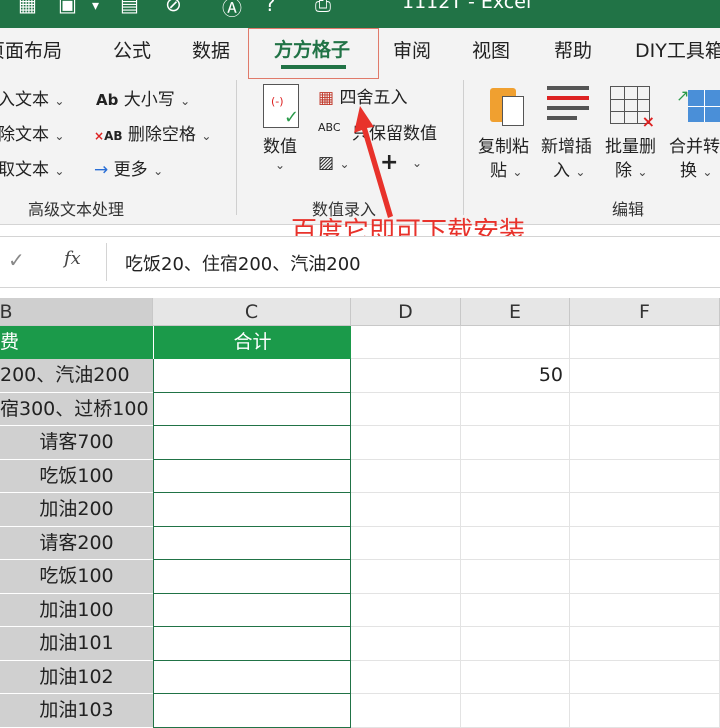 The width and height of the screenshot is (720, 728). Describe the element at coordinates (173, 8) in the screenshot. I see `check-icon: ⊘` at that location.